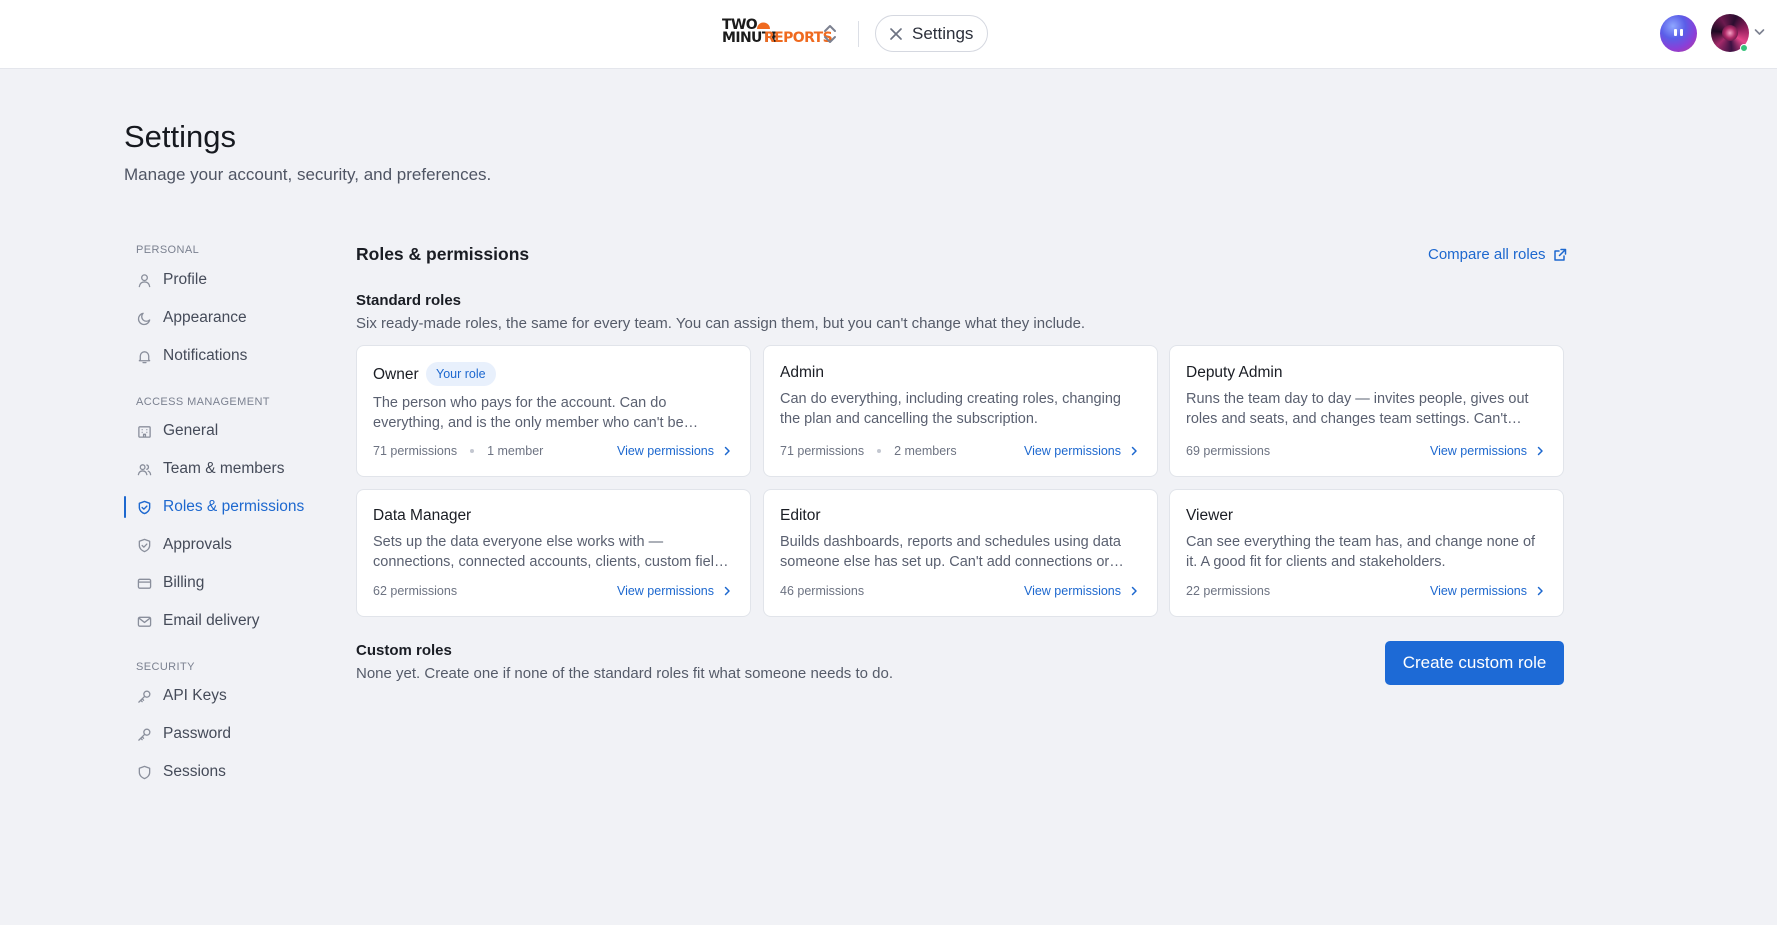  Describe the element at coordinates (396, 374) in the screenshot. I see `role-name: Owner` at that location.